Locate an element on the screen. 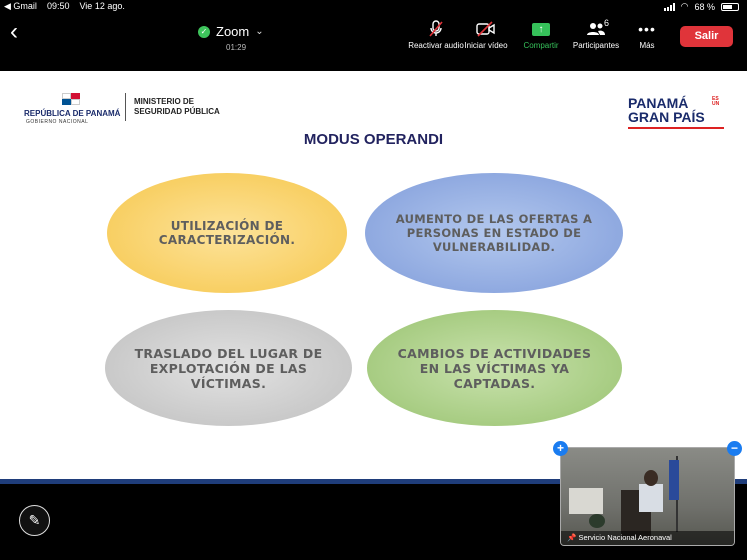 The height and width of the screenshot is (560, 747). panama-gran-pais-logo: PANAMÁ GRAN PAÍS ES UN is located at coordinates (676, 112).